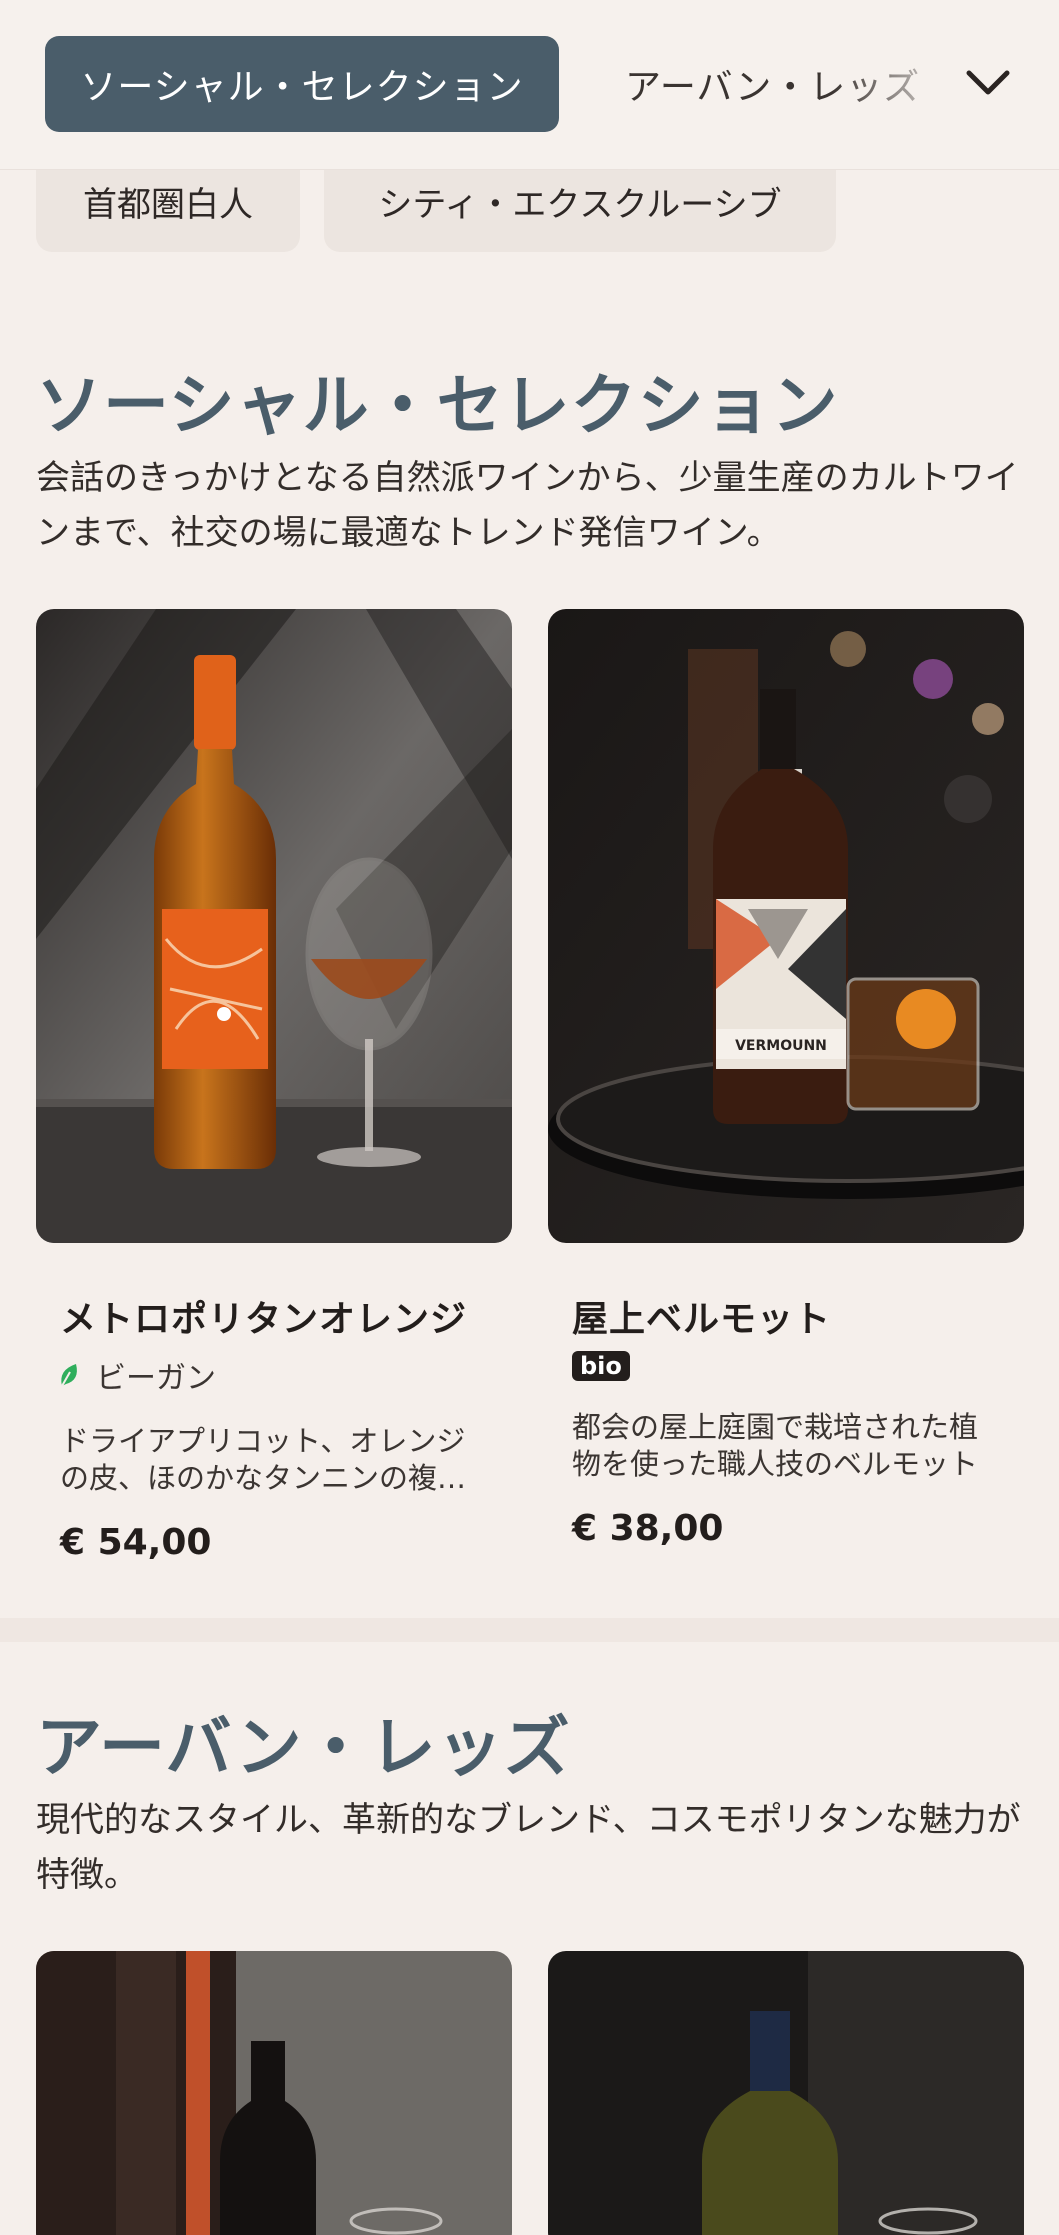  Describe the element at coordinates (303, 1747) in the screenshot. I see `section-title-urban-reds: アーバン・レッズ` at that location.